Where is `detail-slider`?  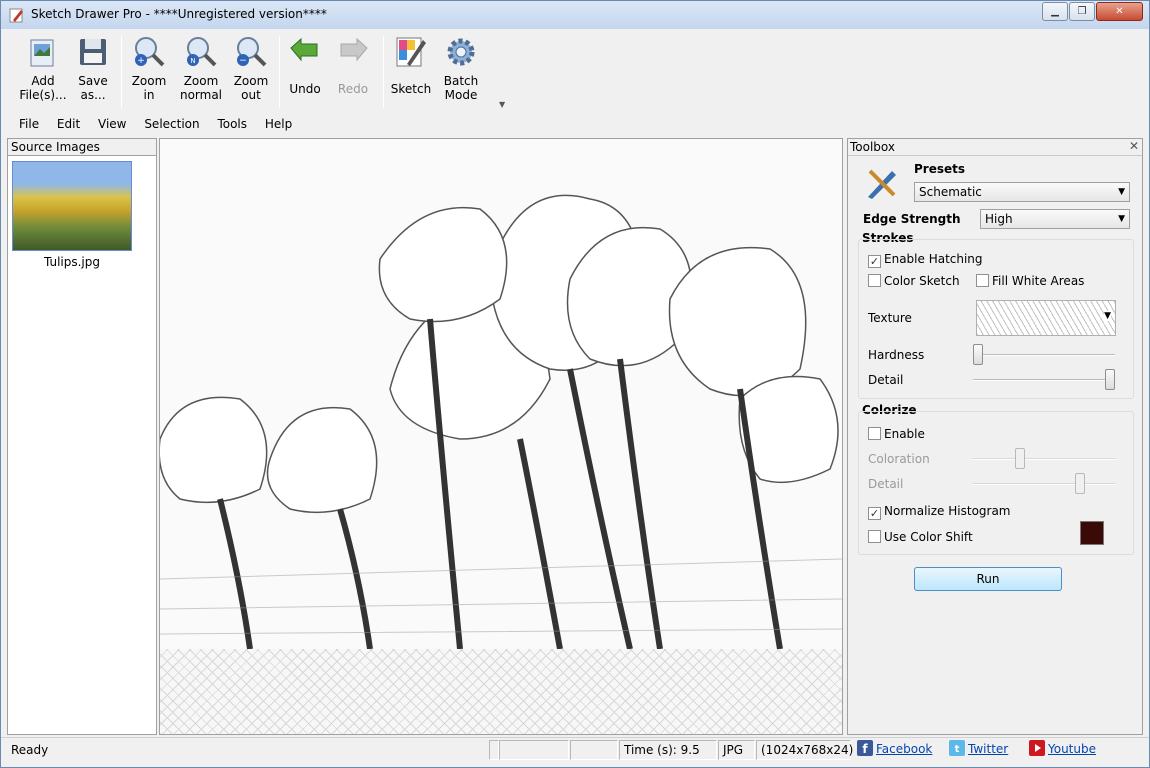 detail-slider is located at coordinates (1044, 380).